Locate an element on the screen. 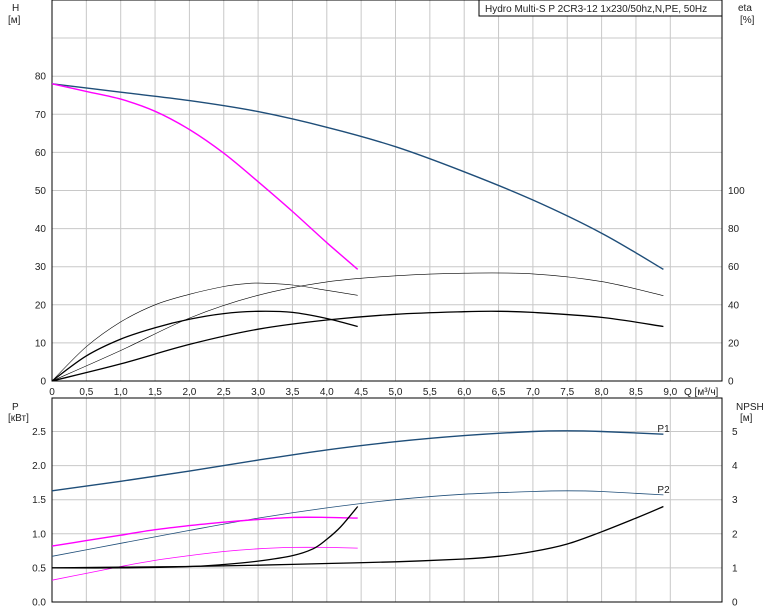  y-right-tick-label: 80 is located at coordinates (734, 229).